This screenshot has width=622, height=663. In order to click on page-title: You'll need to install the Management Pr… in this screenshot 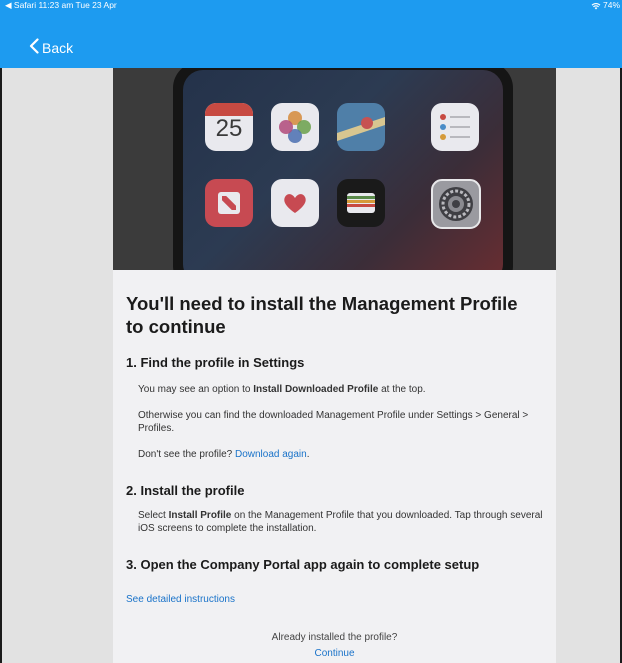, I will do `click(322, 315)`.